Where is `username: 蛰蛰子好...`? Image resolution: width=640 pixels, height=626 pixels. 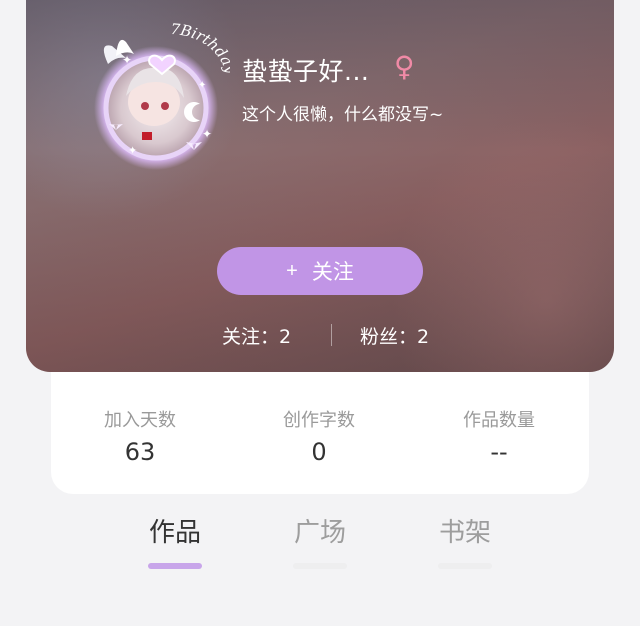 username: 蛰蛰子好... is located at coordinates (306, 71).